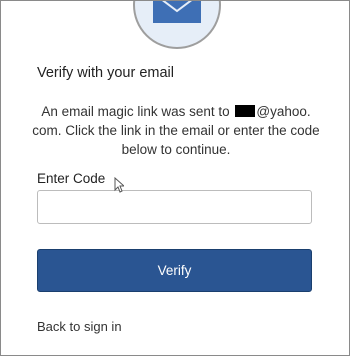 Image resolution: width=350 pixels, height=356 pixels. Describe the element at coordinates (174, 207) in the screenshot. I see `code-input` at that location.